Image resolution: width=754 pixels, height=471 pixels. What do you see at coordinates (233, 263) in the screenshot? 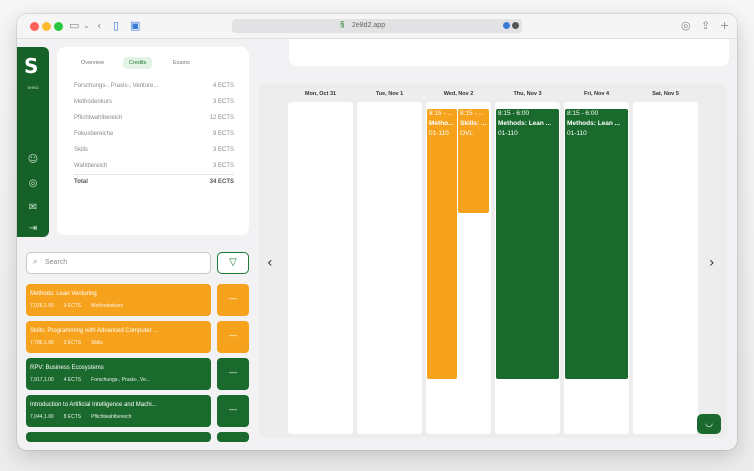
I see `filter-button: ▽` at bounding box center [233, 263].